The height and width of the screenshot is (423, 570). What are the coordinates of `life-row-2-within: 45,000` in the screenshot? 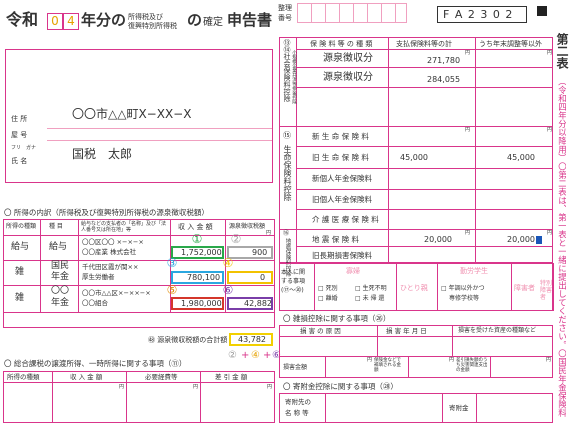 It's located at (521, 158).